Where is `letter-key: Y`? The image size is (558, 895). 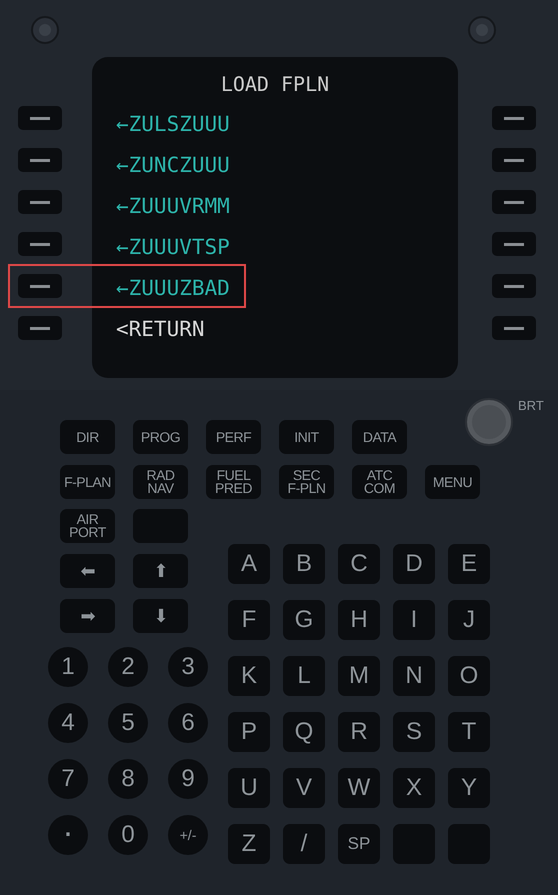 letter-key: Y is located at coordinates (469, 788).